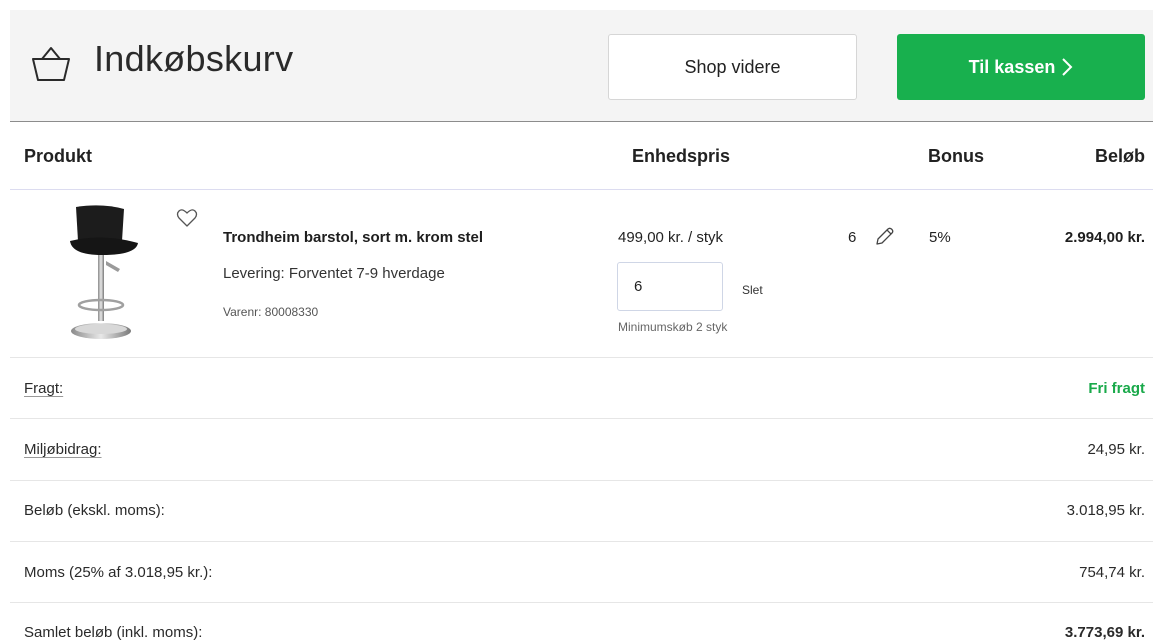 This screenshot has height=642, width=1153. Describe the element at coordinates (1104, 237) in the screenshot. I see `line-total: 2.994,00 kr.` at that location.